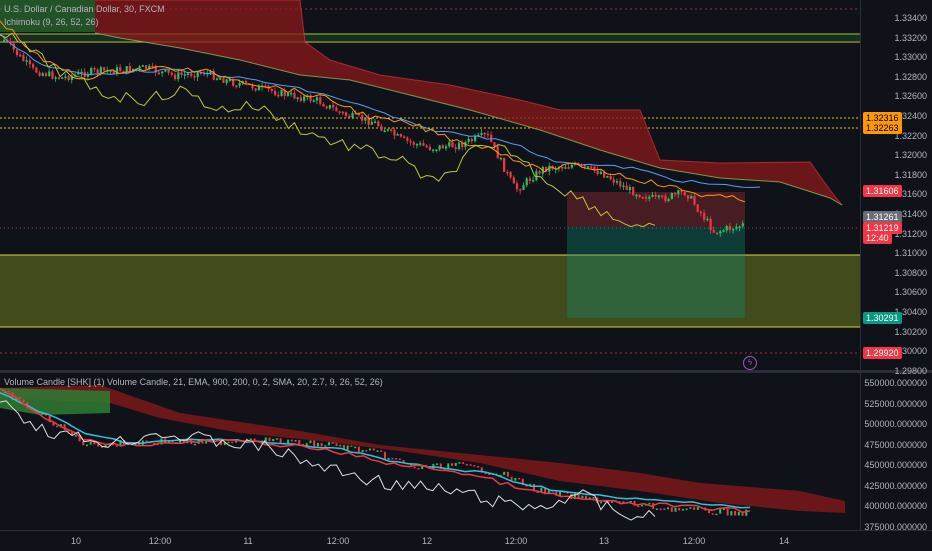 Image resolution: width=932 pixels, height=551 pixels. Describe the element at coordinates (882, 191) in the screenshot. I see `price-tag: 1.31606` at that location.